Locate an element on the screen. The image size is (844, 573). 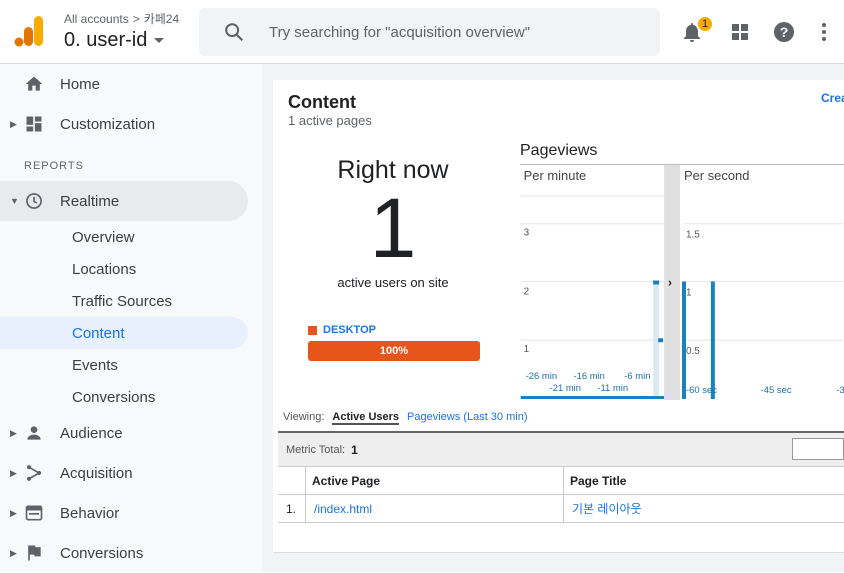
sidebar-item-customization: ▶ Customization is located at coordinates (124, 124).